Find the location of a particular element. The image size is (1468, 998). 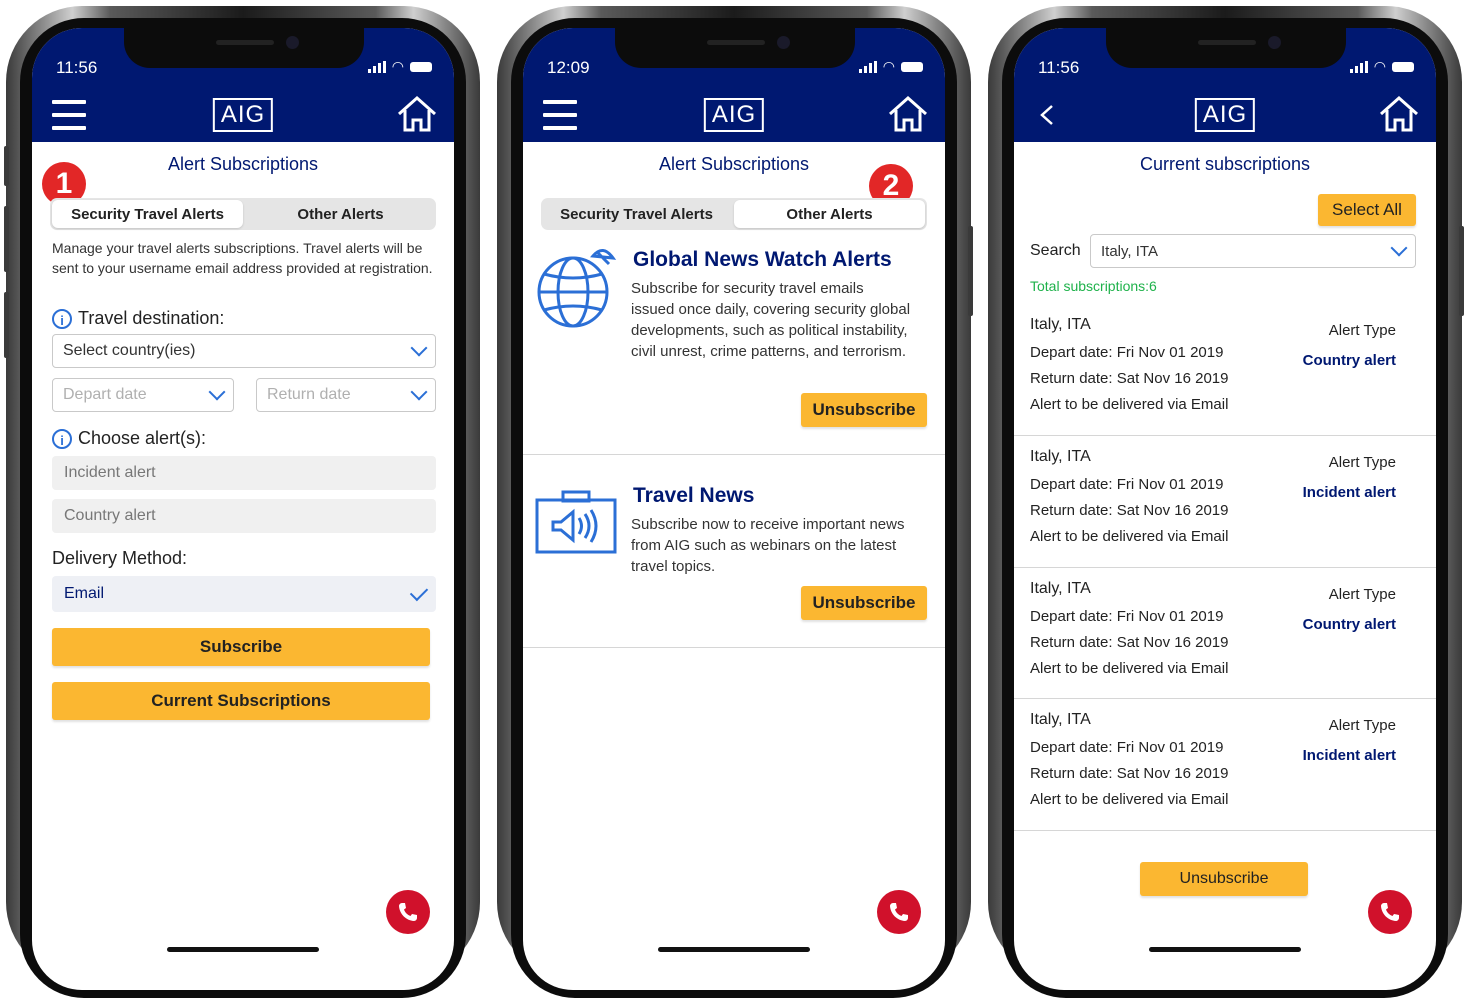

delivery-method-label: Delivery Method: is located at coordinates (120, 558).